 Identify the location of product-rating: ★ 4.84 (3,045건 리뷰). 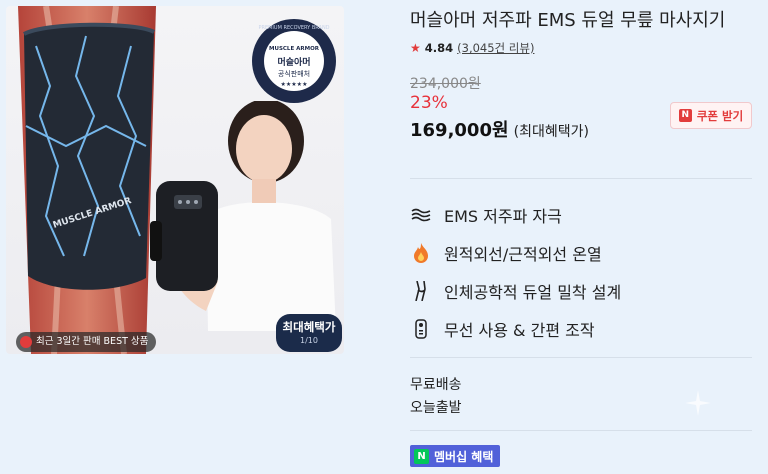
(472, 48).